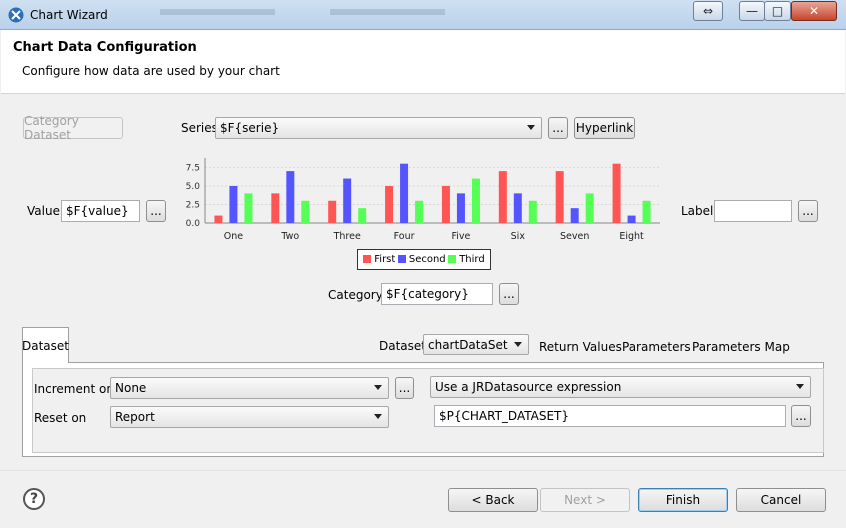 This screenshot has height=528, width=846. Describe the element at coordinates (753, 211) in the screenshot. I see `label-field` at that location.